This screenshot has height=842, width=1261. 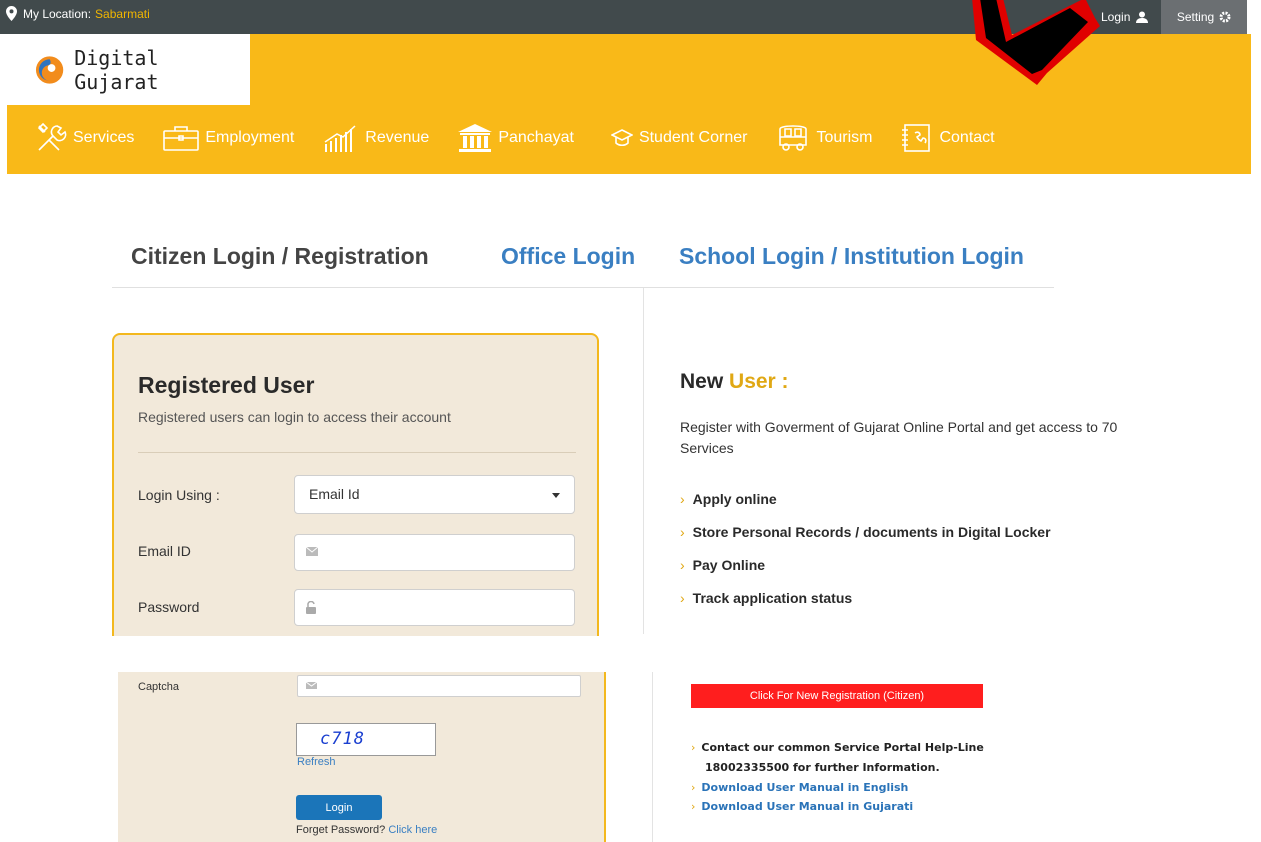 I want to click on setting-label: Setting, so click(x=1195, y=17).